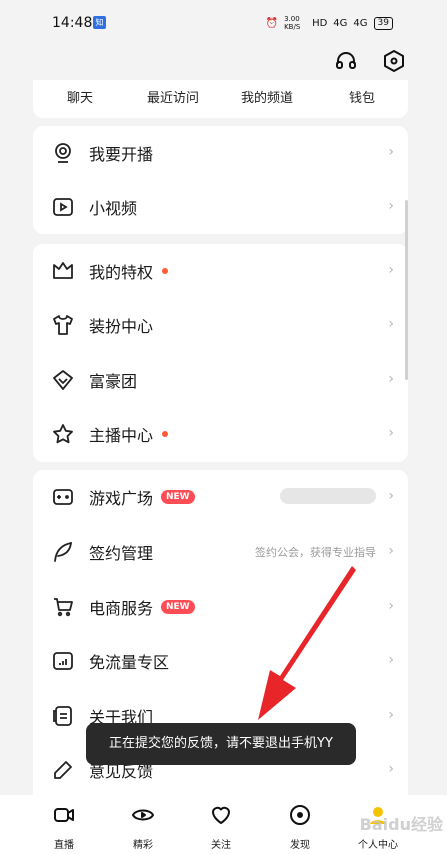 This screenshot has width=447, height=854. I want to click on tab-featured: 精彩, so click(143, 827).